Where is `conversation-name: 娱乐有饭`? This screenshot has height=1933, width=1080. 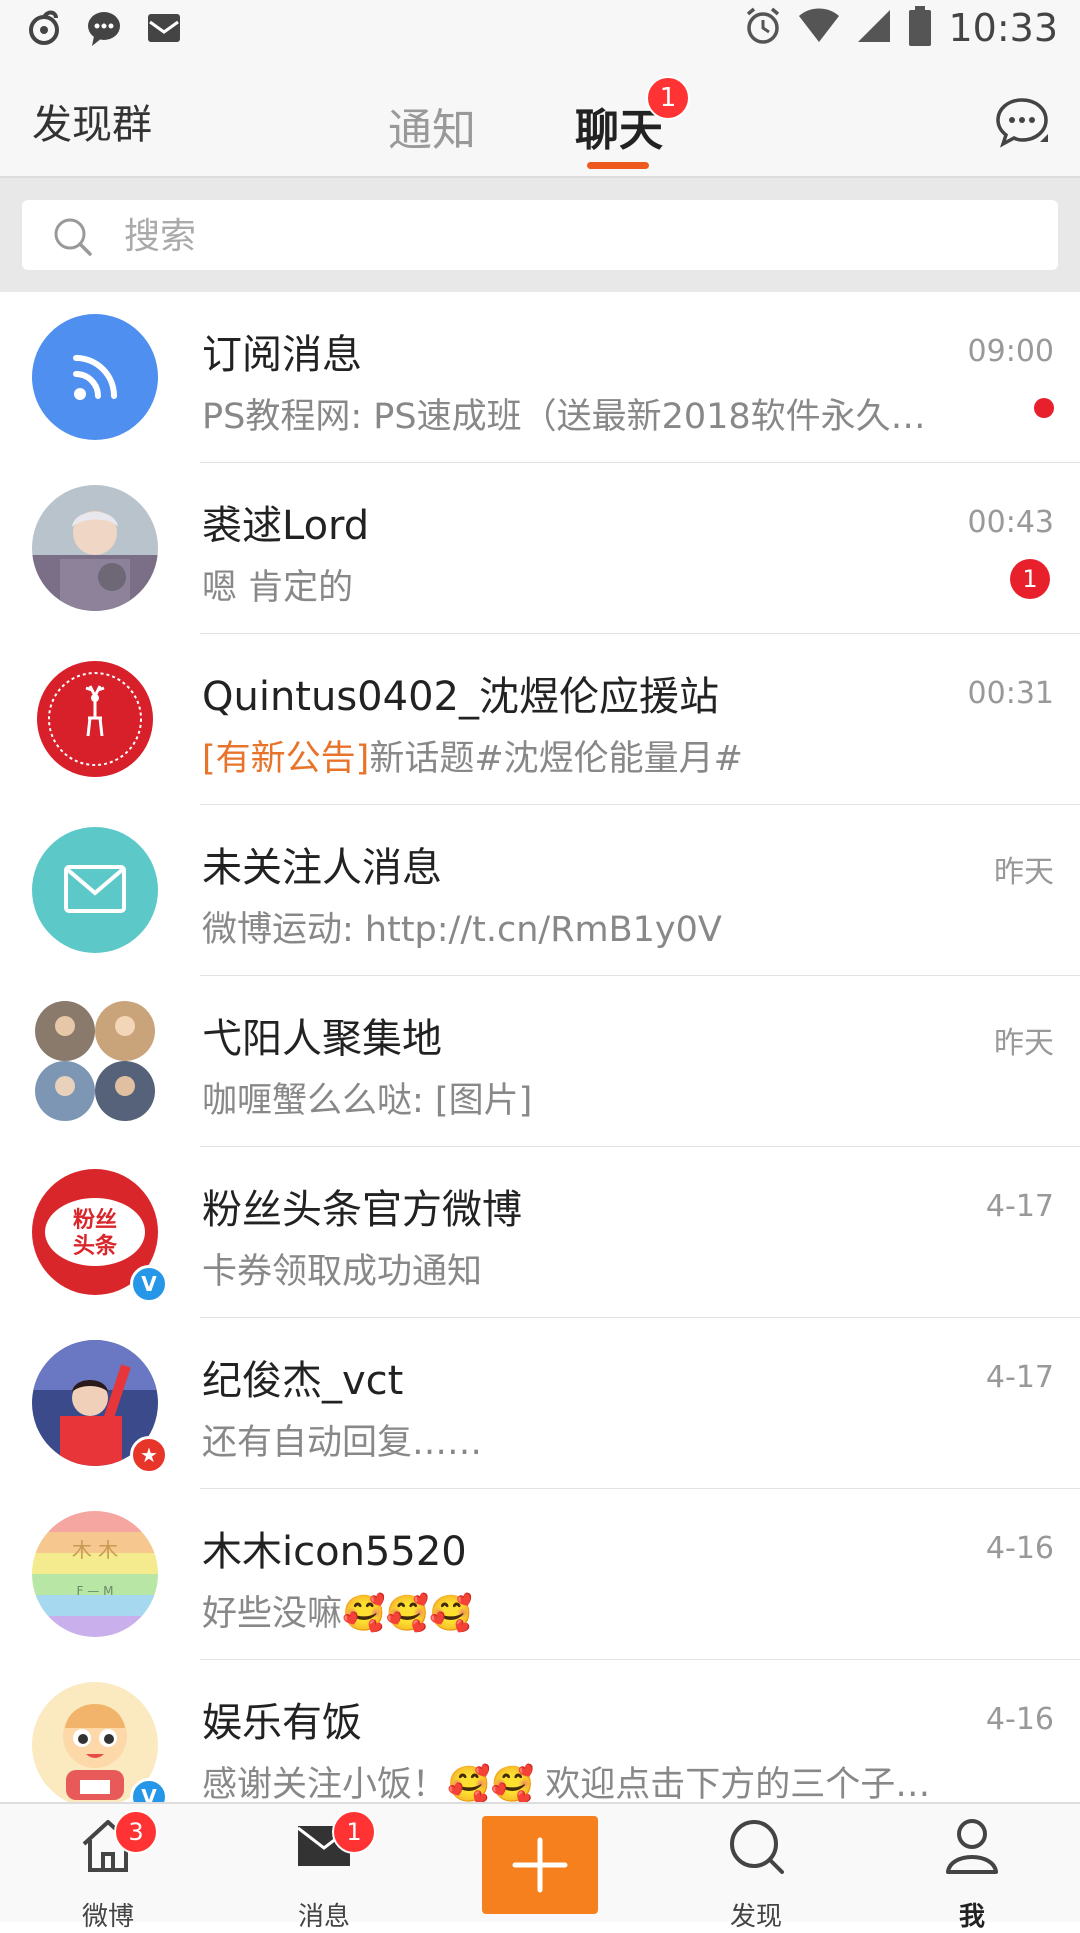 conversation-name: 娱乐有饭 is located at coordinates (282, 1723).